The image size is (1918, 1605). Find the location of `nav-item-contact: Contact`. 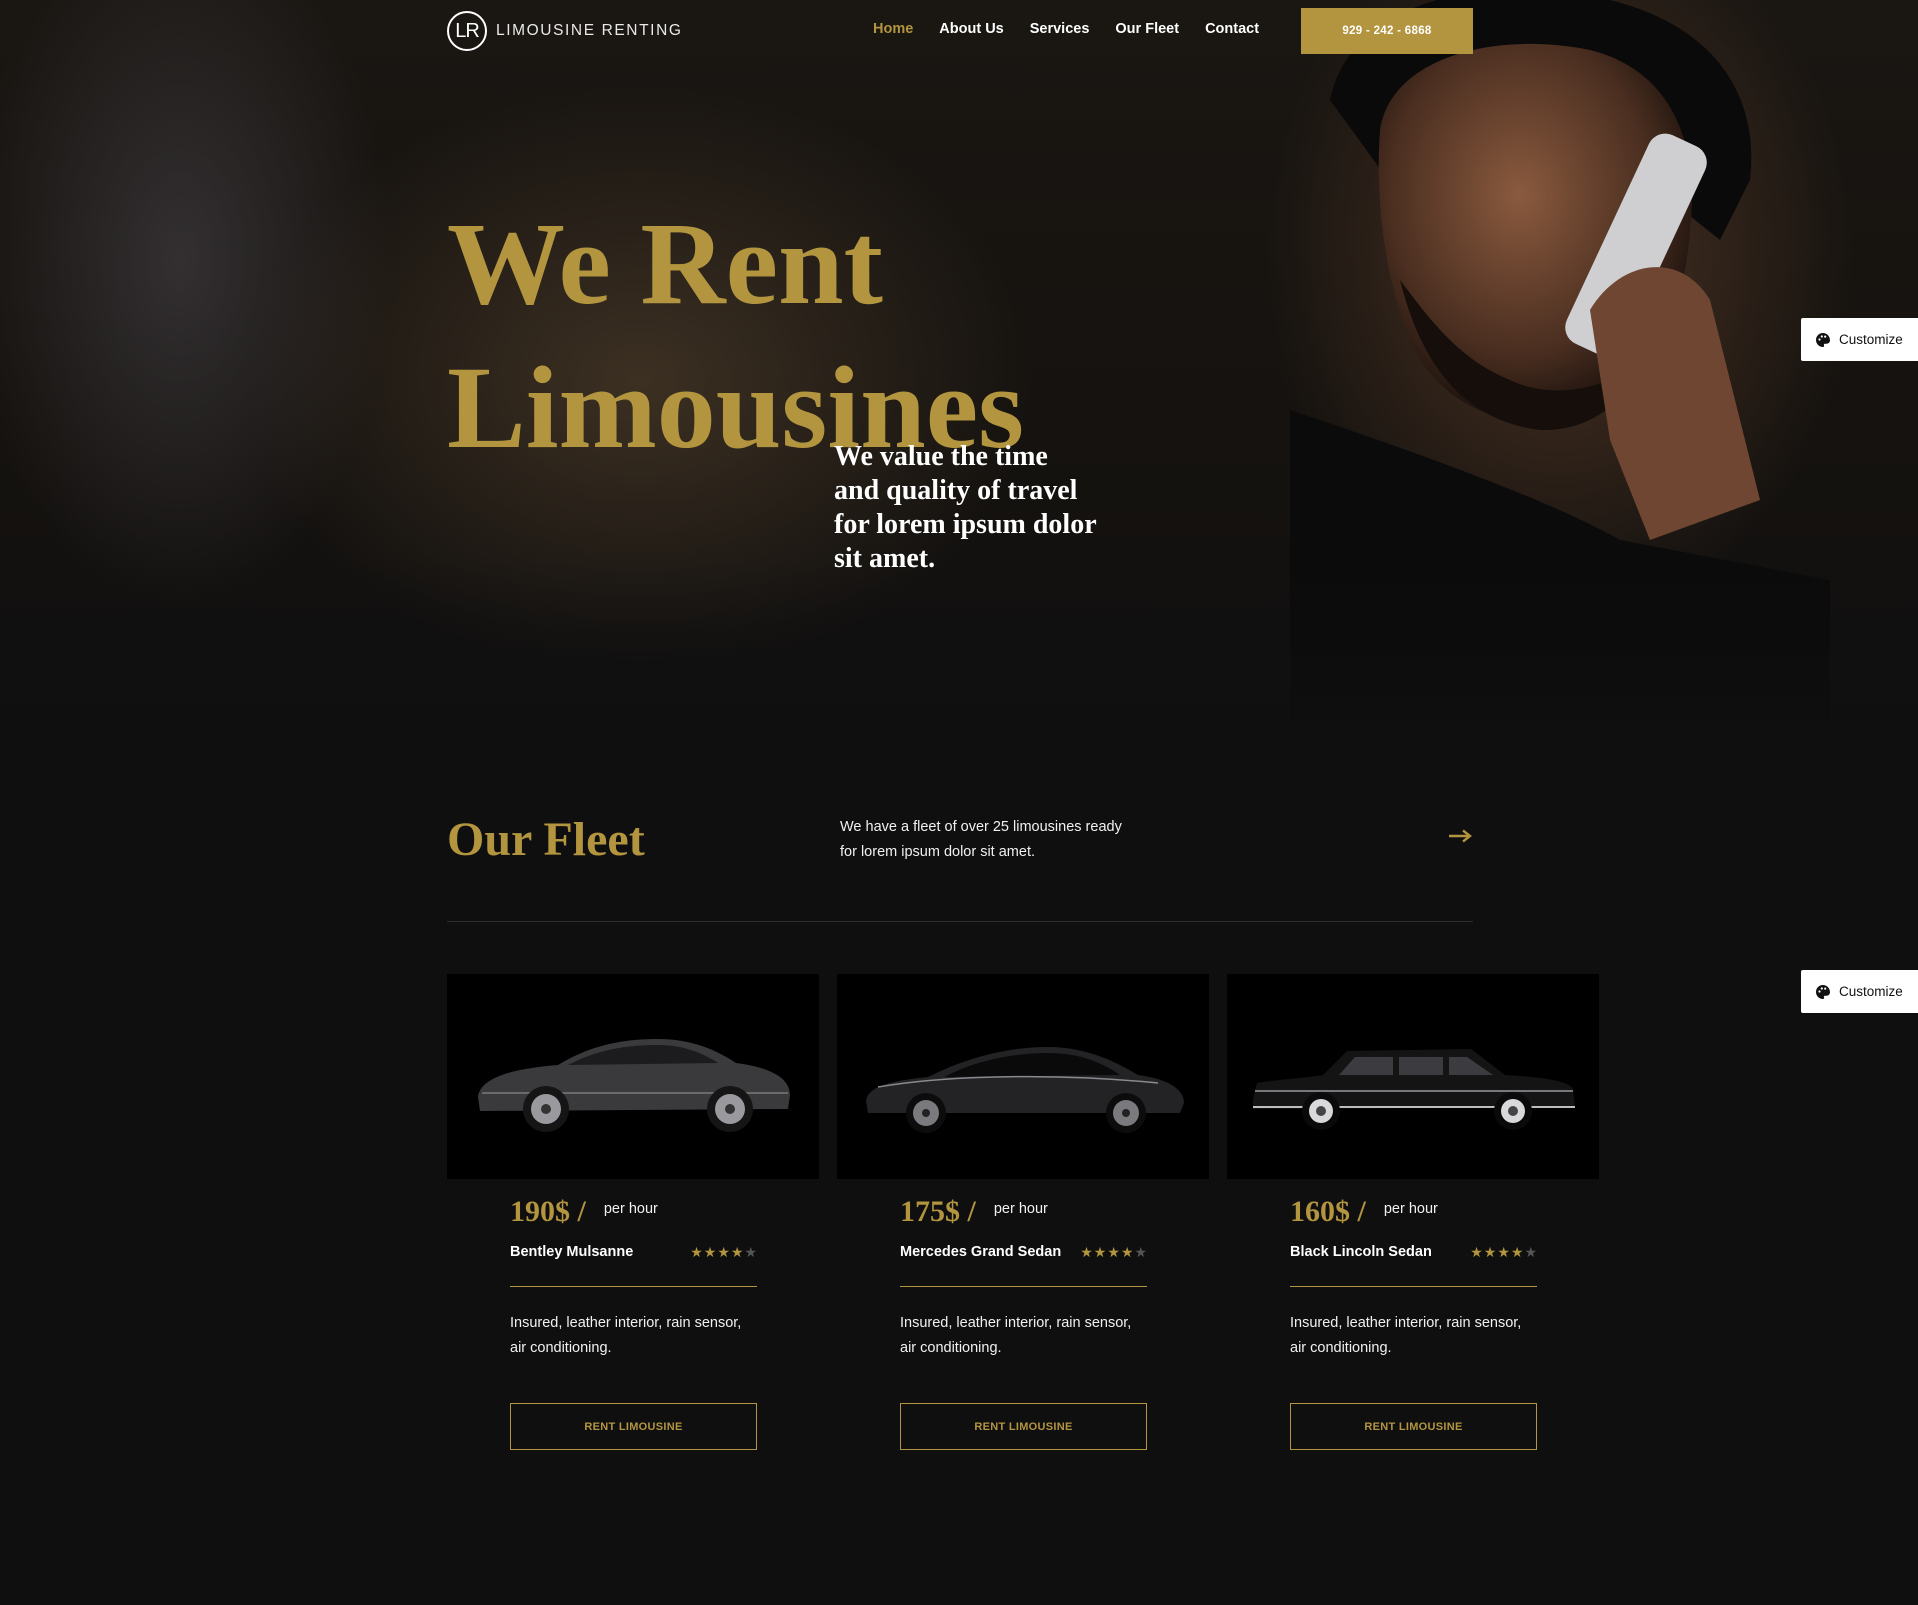

nav-item-contact: Contact is located at coordinates (1232, 29).